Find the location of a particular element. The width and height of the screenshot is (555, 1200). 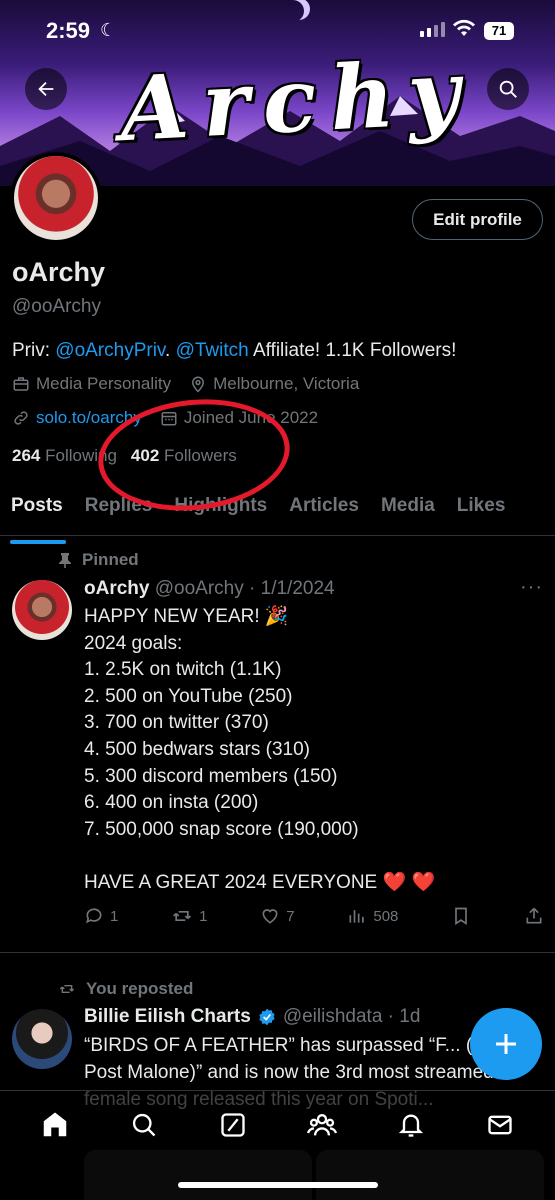

home-icon is located at coordinates (54, 1124).